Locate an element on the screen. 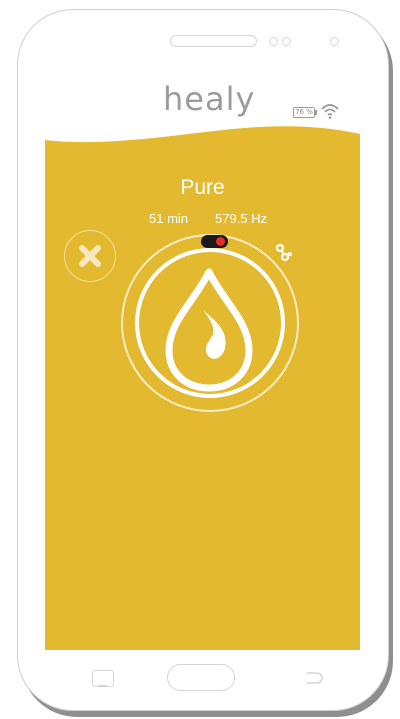  water-drop-icon is located at coordinates (209, 330).